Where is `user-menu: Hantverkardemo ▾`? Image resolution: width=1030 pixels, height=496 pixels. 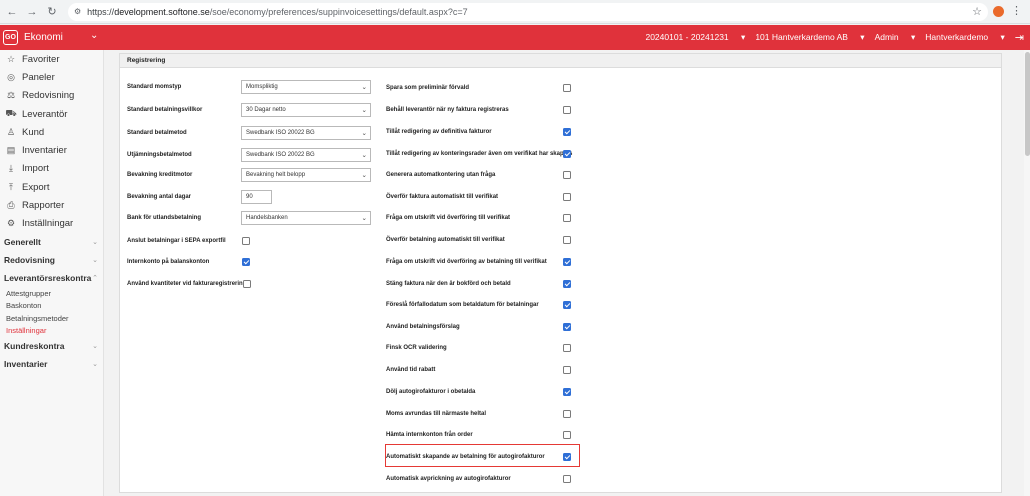 user-menu: Hantverkardemo ▾ is located at coordinates (964, 37).